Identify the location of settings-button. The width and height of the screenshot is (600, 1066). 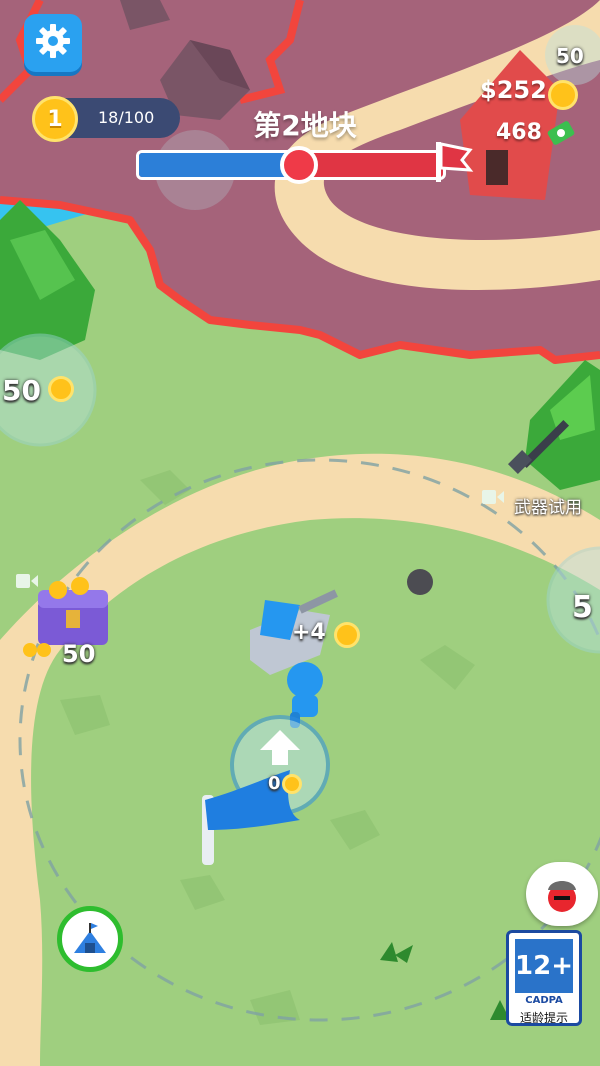
(53, 43).